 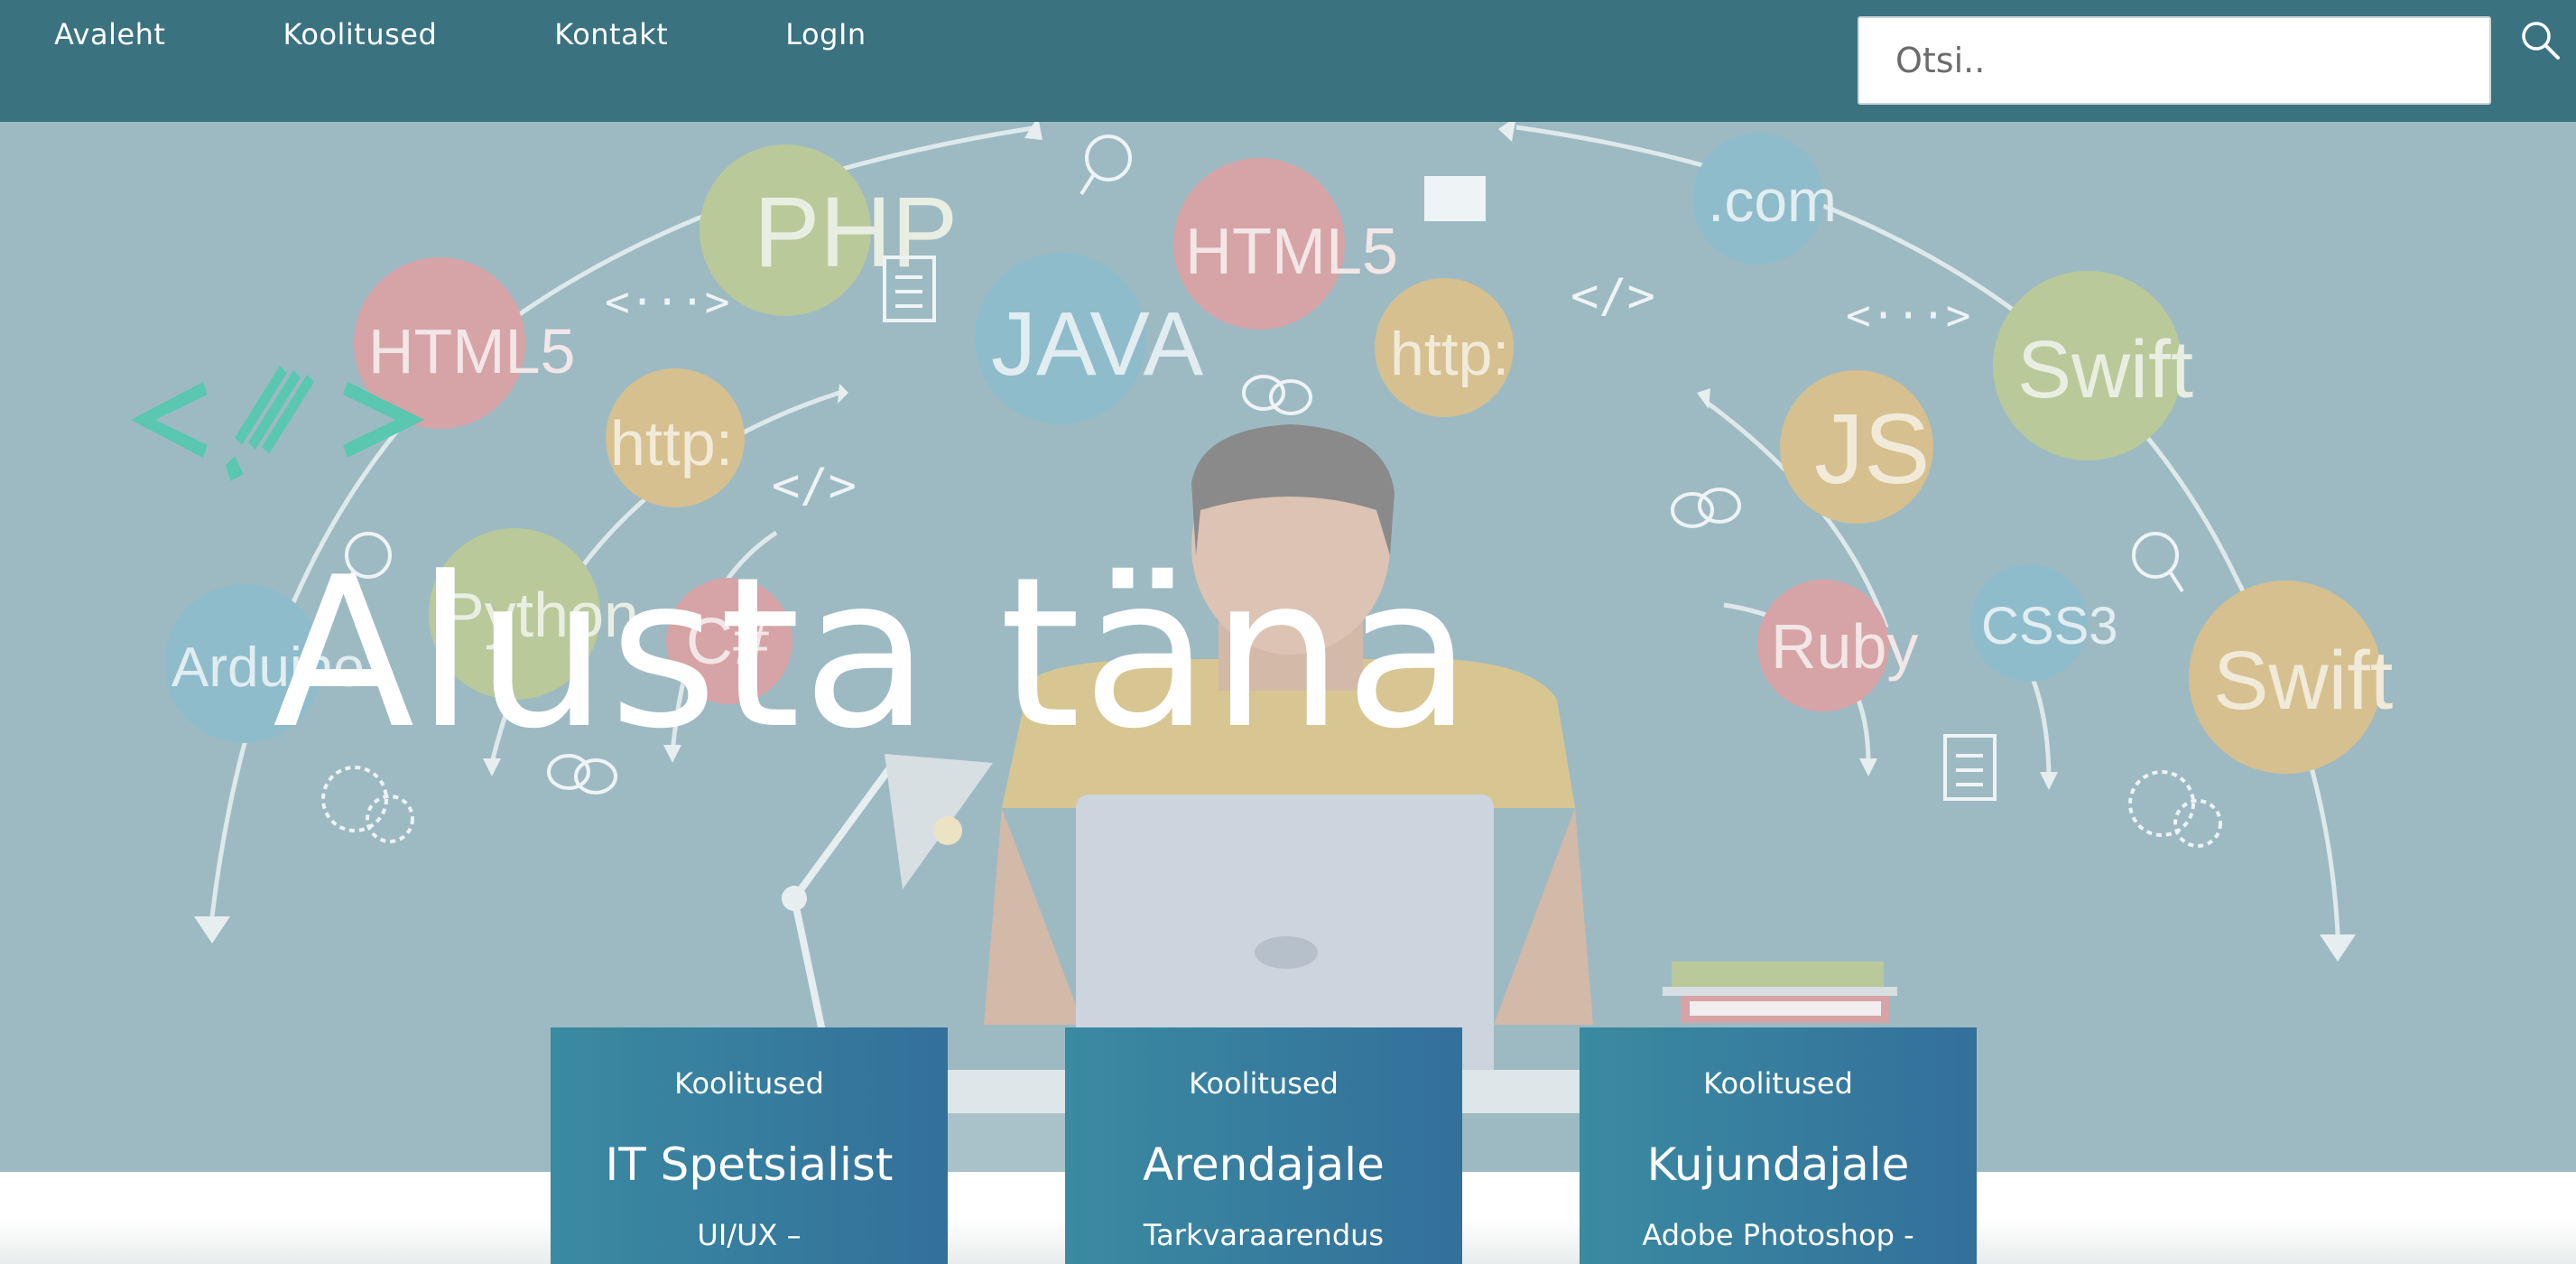 I want to click on bubble-http-mid: http:, so click(x=1449, y=354).